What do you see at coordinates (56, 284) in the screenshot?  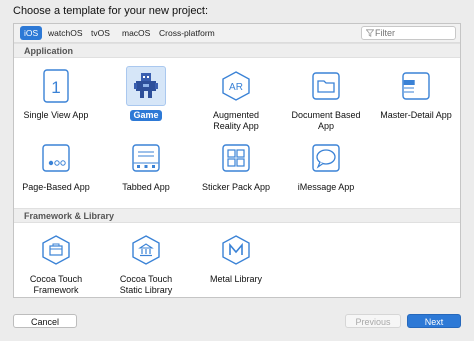 I see `template-label: Cocoa Touch Framework` at bounding box center [56, 284].